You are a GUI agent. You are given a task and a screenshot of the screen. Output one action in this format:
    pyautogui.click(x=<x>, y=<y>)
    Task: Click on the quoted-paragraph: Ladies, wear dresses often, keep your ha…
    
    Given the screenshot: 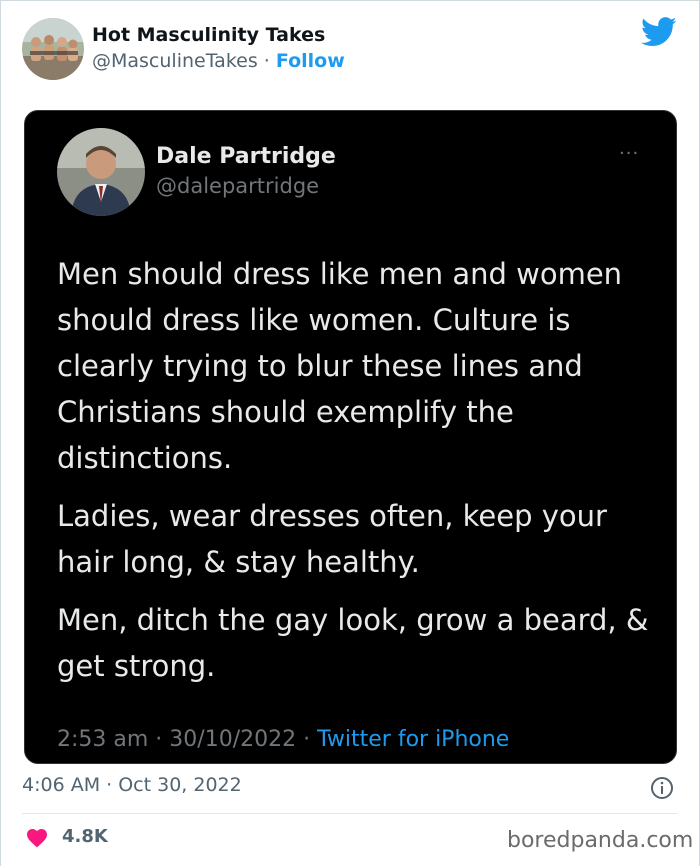 What is the action you would take?
    pyautogui.click(x=332, y=539)
    